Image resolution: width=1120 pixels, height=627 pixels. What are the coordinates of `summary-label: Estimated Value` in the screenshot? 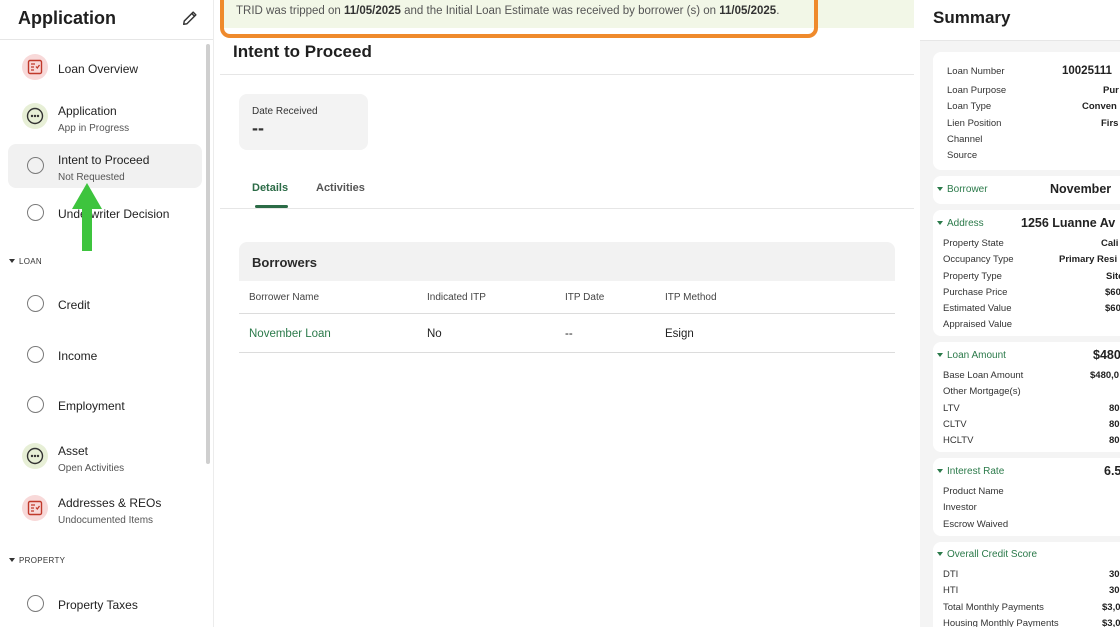 It's located at (977, 308).